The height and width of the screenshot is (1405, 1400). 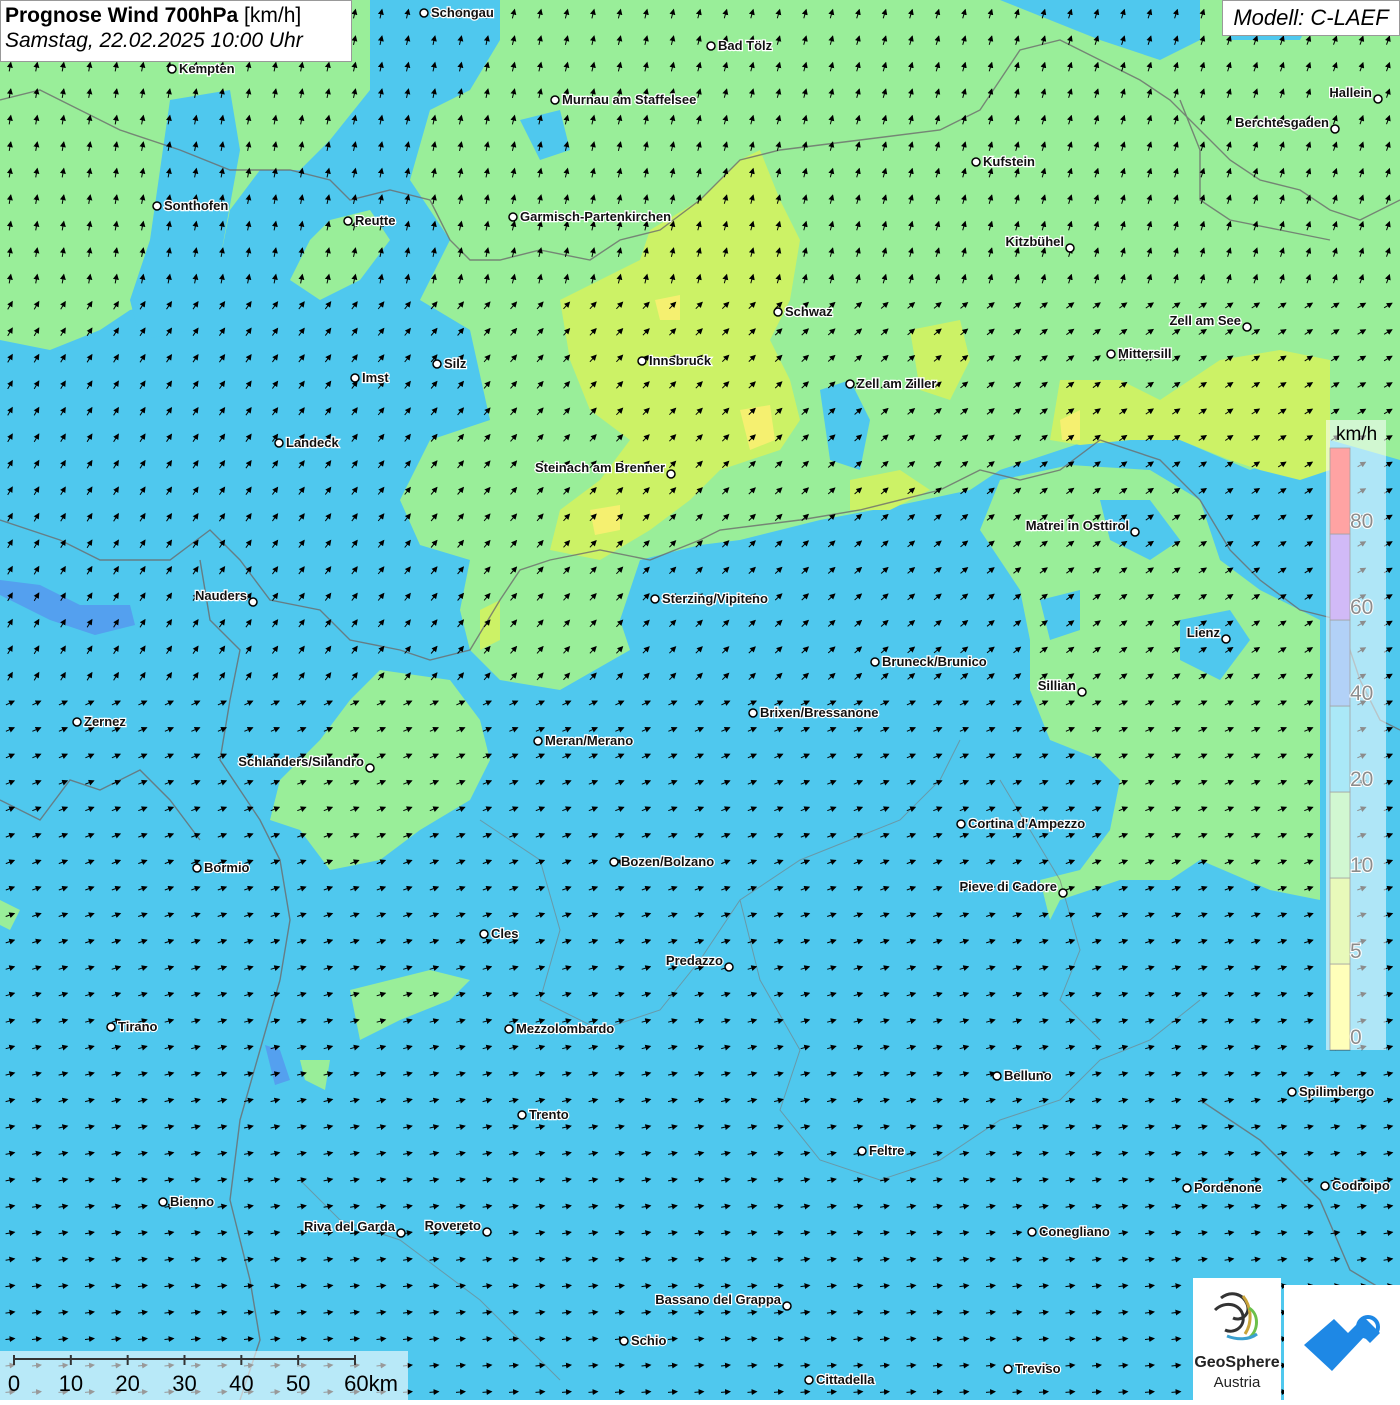 What do you see at coordinates (1336, 1091) in the screenshot?
I see `city-label: Spilimbergo` at bounding box center [1336, 1091].